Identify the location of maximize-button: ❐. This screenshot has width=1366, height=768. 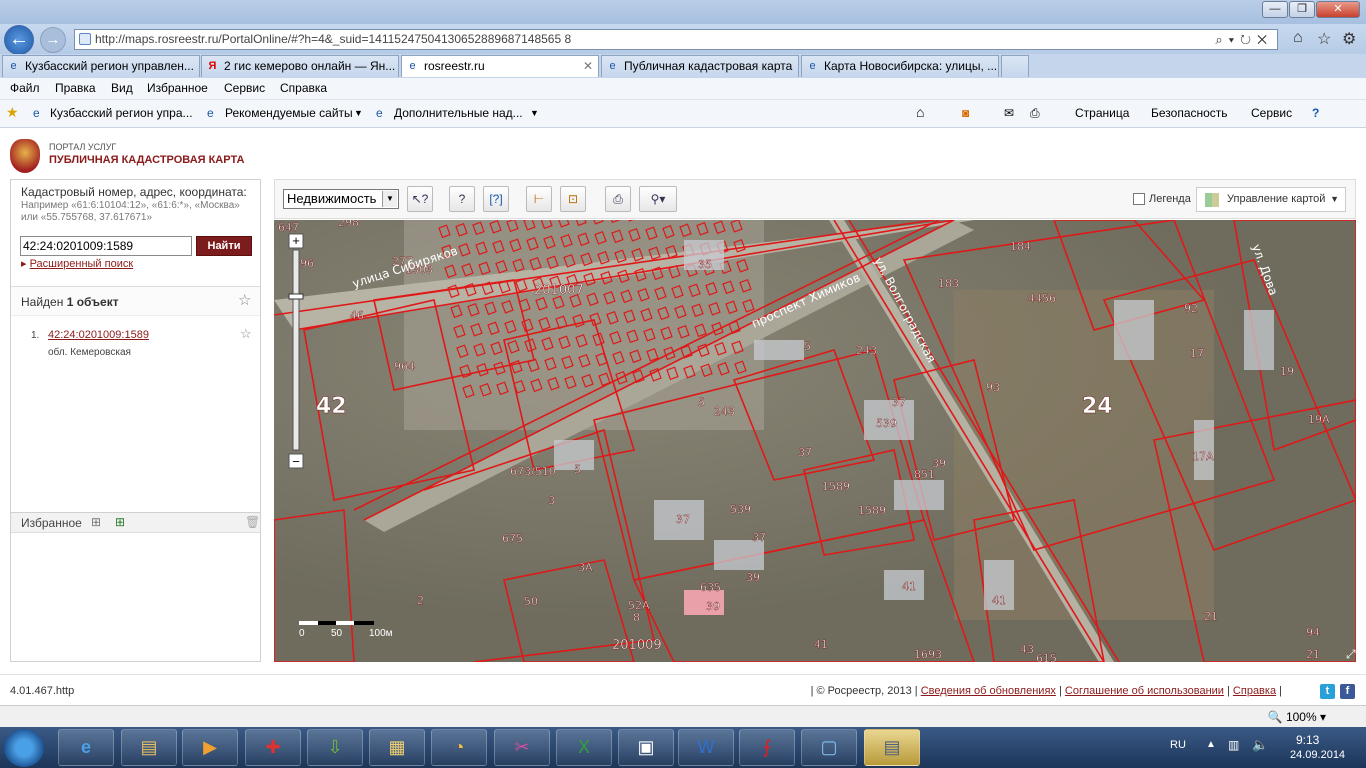
(1302, 9).